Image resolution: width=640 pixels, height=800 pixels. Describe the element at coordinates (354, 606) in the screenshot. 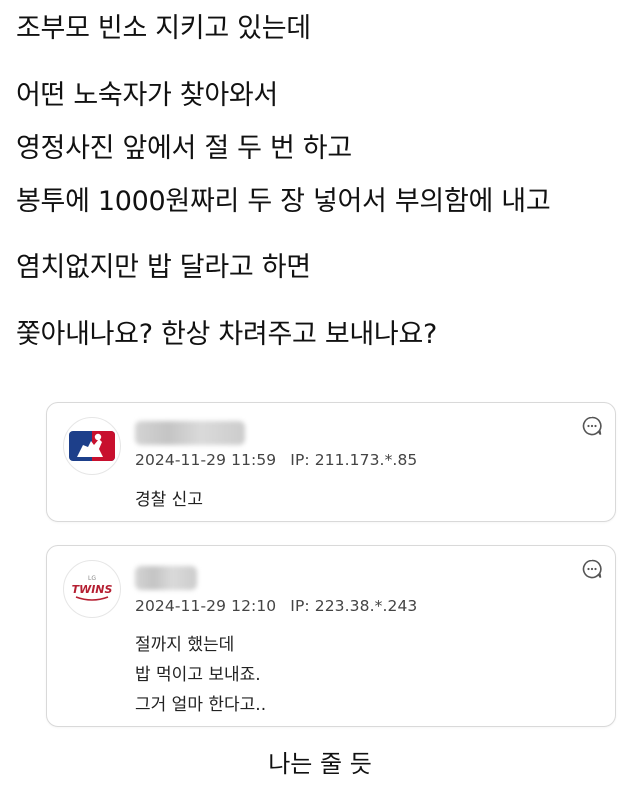

I see `comment-ip: IP: 223.38.*.243` at that location.